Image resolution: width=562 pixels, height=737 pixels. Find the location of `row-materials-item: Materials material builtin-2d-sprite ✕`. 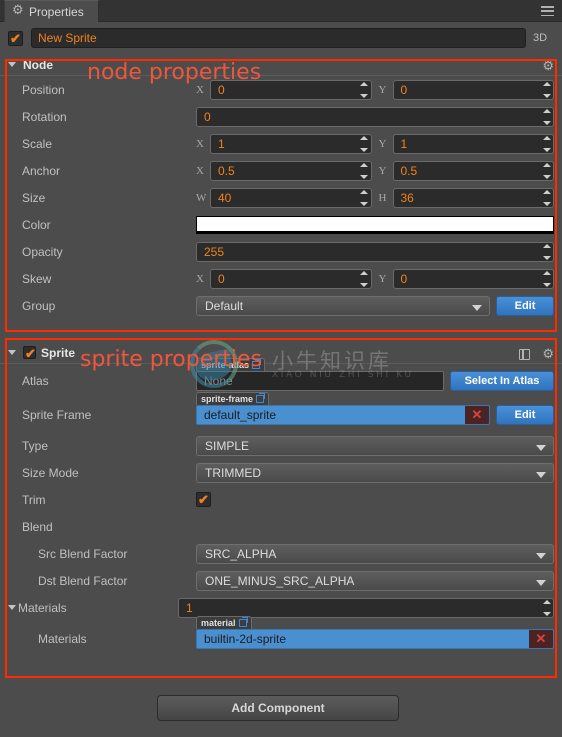

row-materials-item: Materials material builtin-2d-sprite ✕ is located at coordinates (281, 636).